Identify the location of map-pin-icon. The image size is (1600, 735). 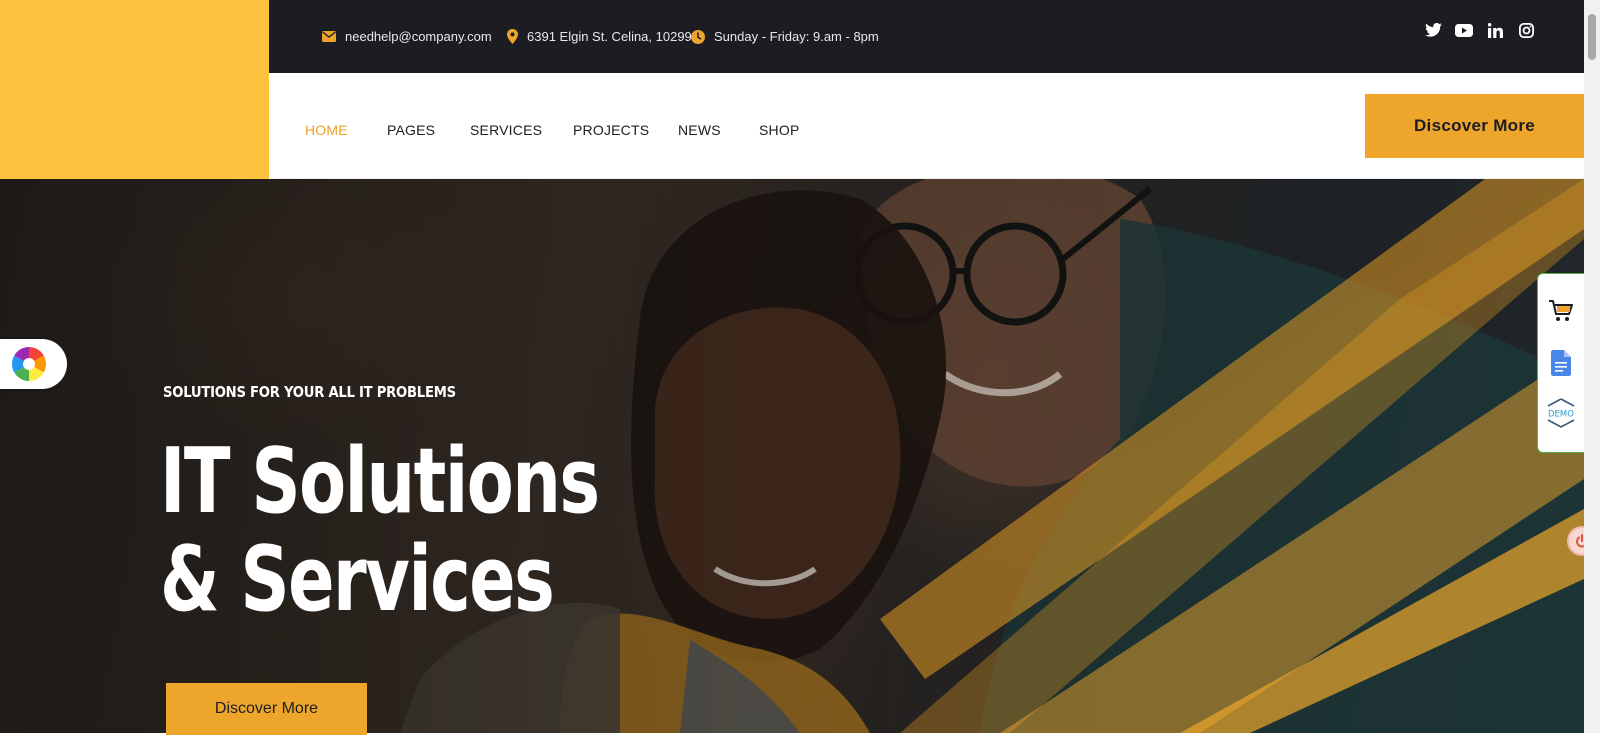
(512, 36).